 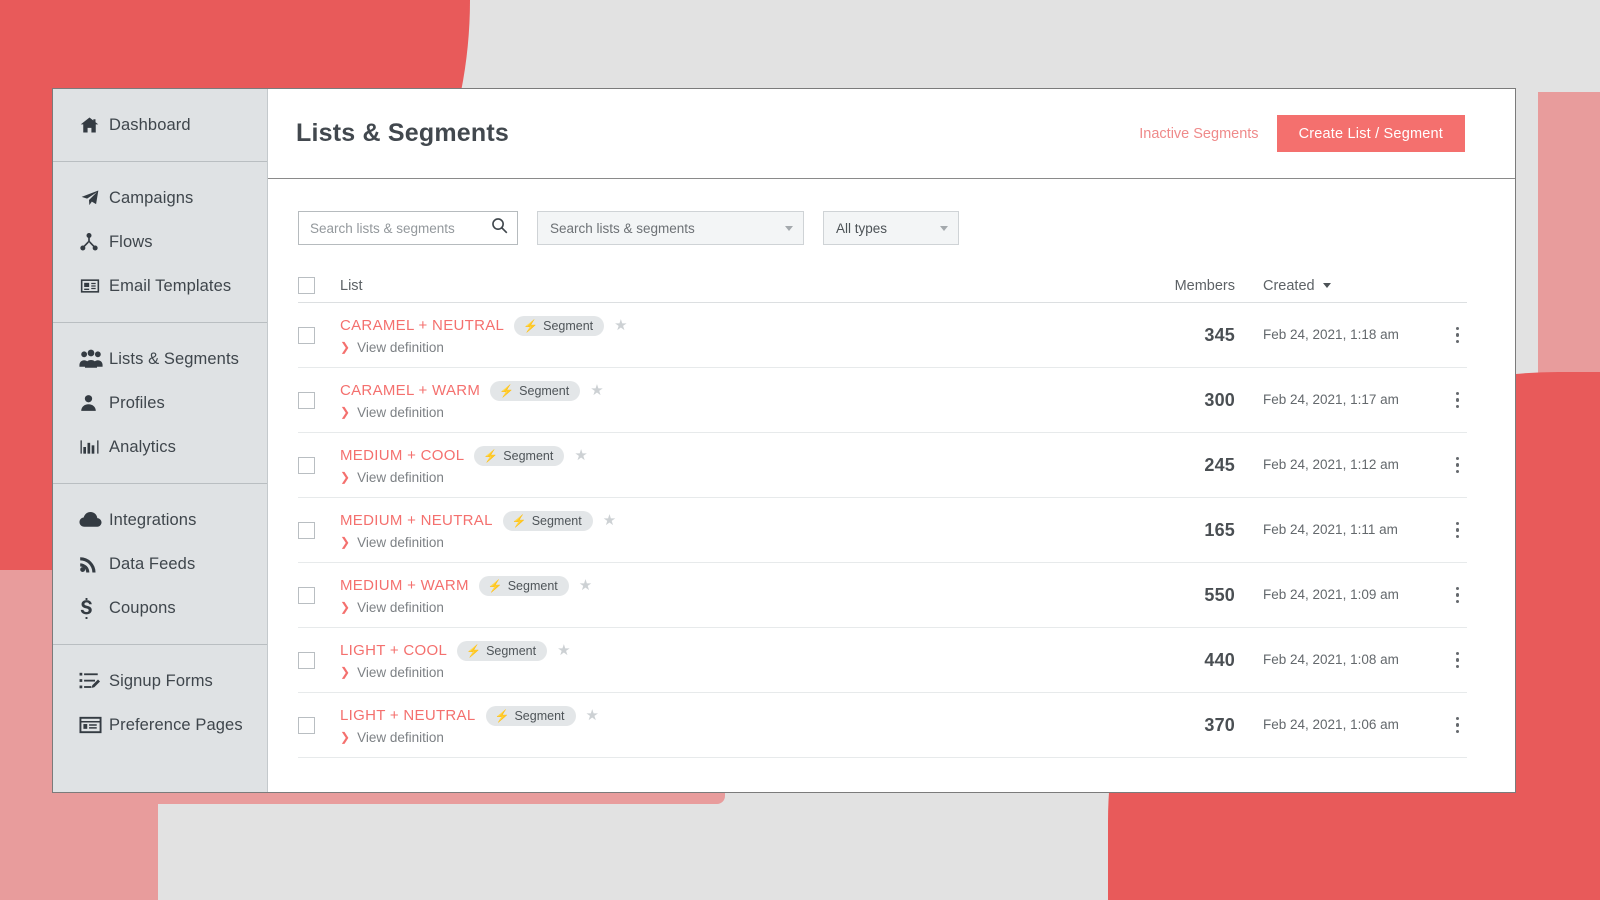 What do you see at coordinates (422, 325) in the screenshot?
I see `list-name-link: CARAMEL + NEUTRAL` at bounding box center [422, 325].